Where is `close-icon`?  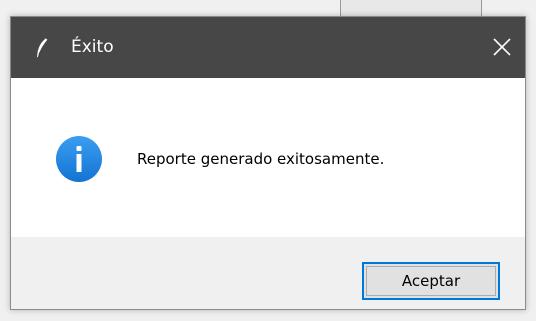
close-icon is located at coordinates (502, 47).